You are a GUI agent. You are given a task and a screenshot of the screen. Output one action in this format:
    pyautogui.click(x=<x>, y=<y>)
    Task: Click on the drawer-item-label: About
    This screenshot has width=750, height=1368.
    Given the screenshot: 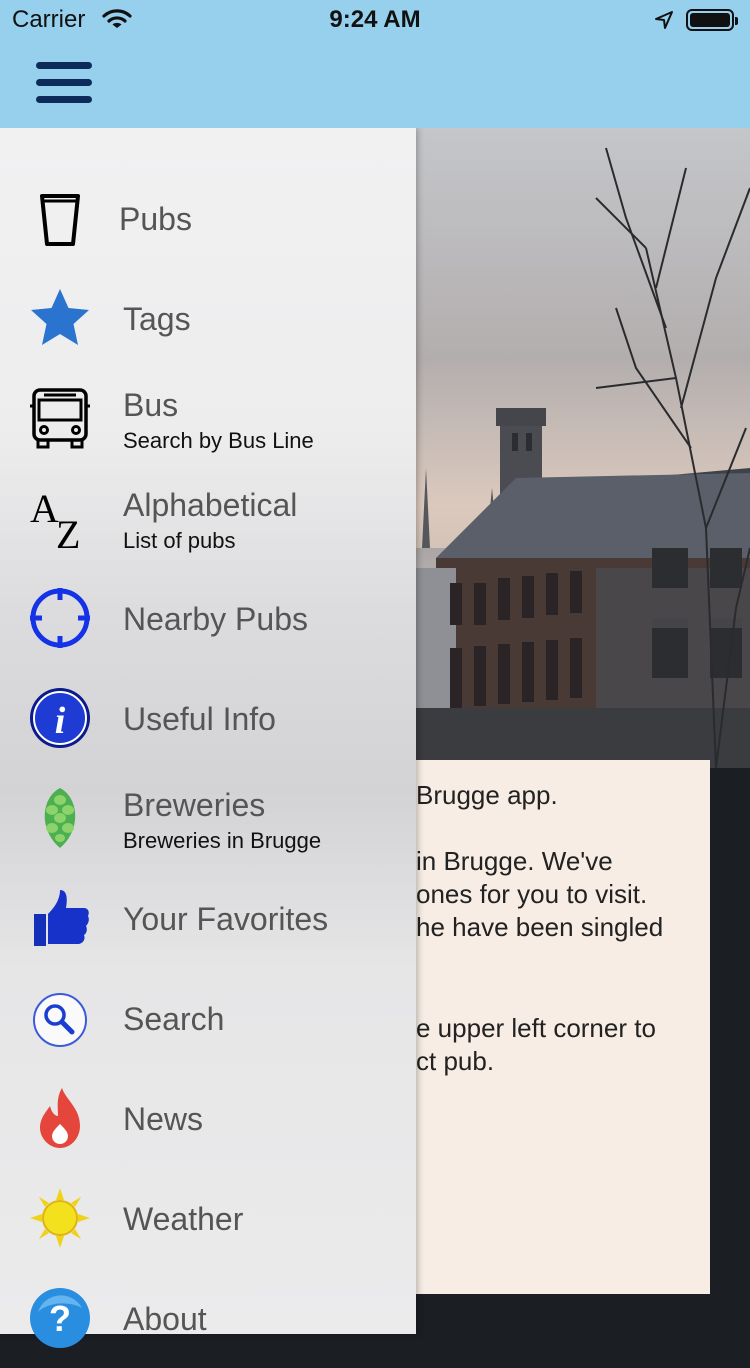 What is the action you would take?
    pyautogui.click(x=165, y=1319)
    